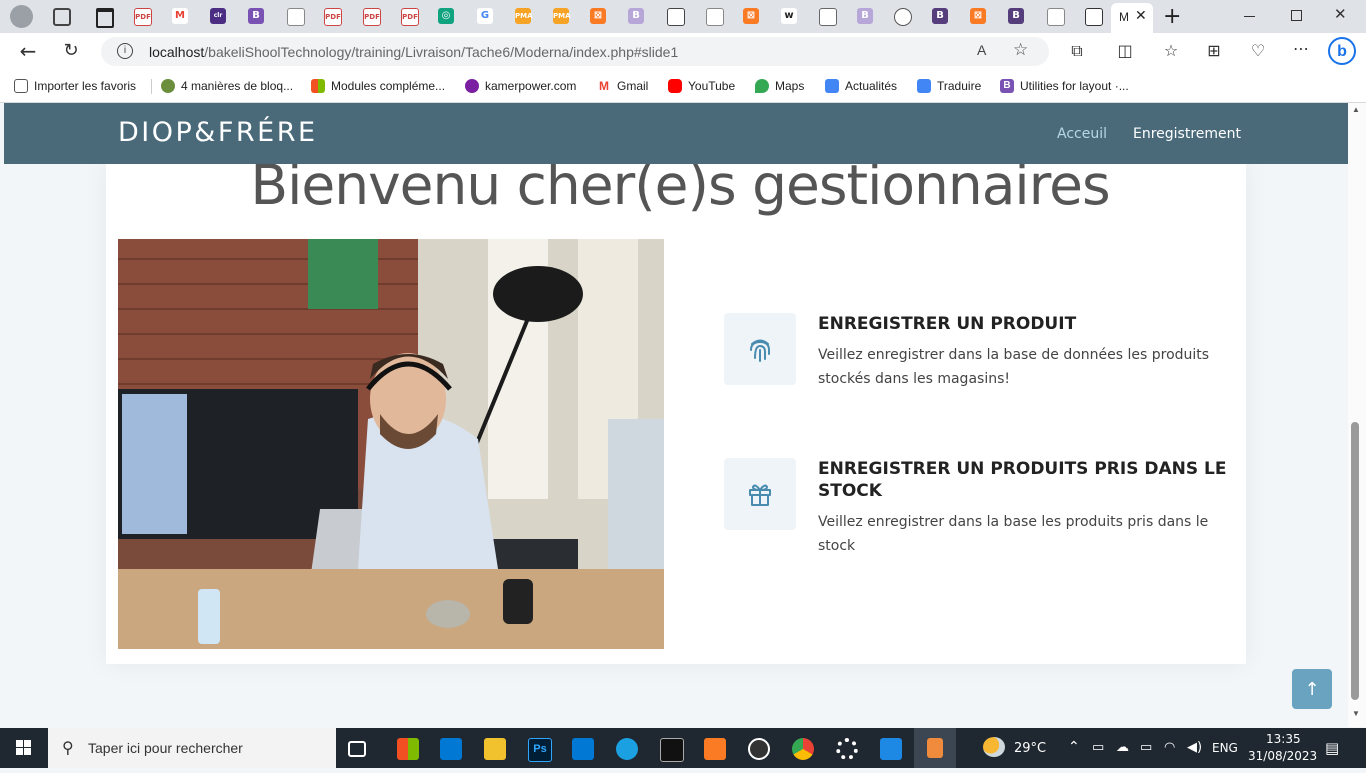 The height and width of the screenshot is (773, 1366). What do you see at coordinates (485, 16) in the screenshot?
I see `tab-google-icon: G` at bounding box center [485, 16].